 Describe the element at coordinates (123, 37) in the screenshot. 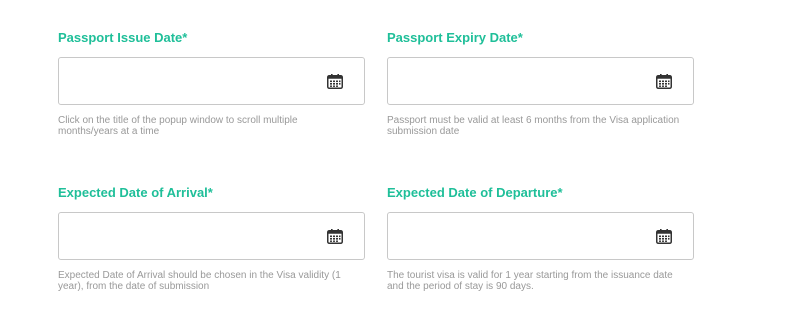

I see `passport-issue-date-label: Passport Issue Date*` at that location.